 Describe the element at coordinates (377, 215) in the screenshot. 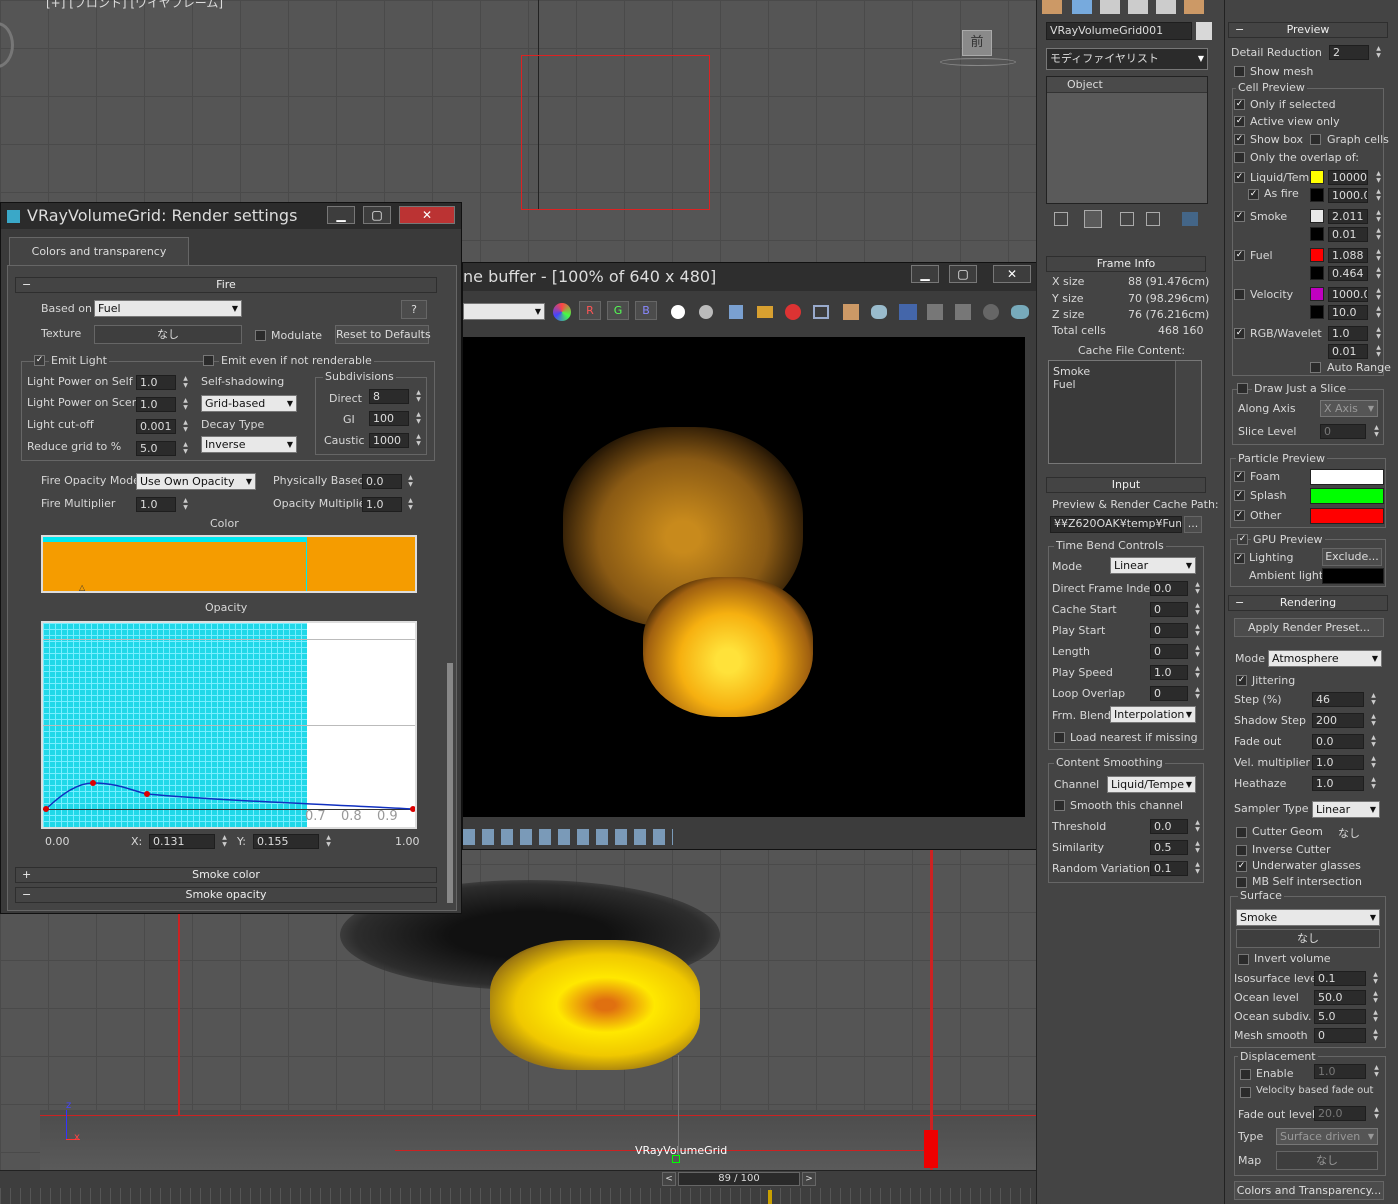

I see `rs-maximize-button: ▢` at that location.